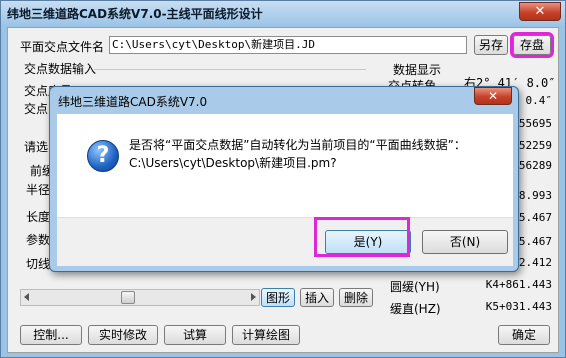  Describe the element at coordinates (38, 264) in the screenshot. I see `param-label-4: 切线` at that location.